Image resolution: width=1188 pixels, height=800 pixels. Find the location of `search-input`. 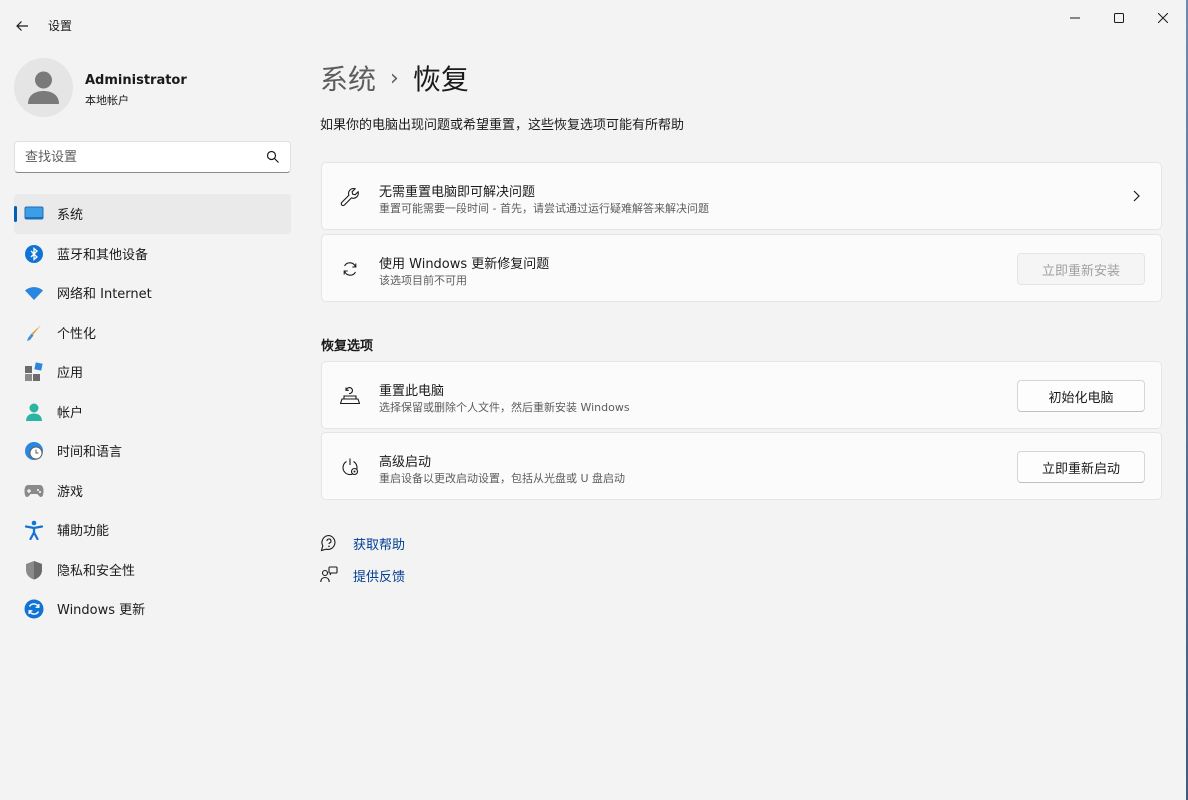

search-input is located at coordinates (130, 157).